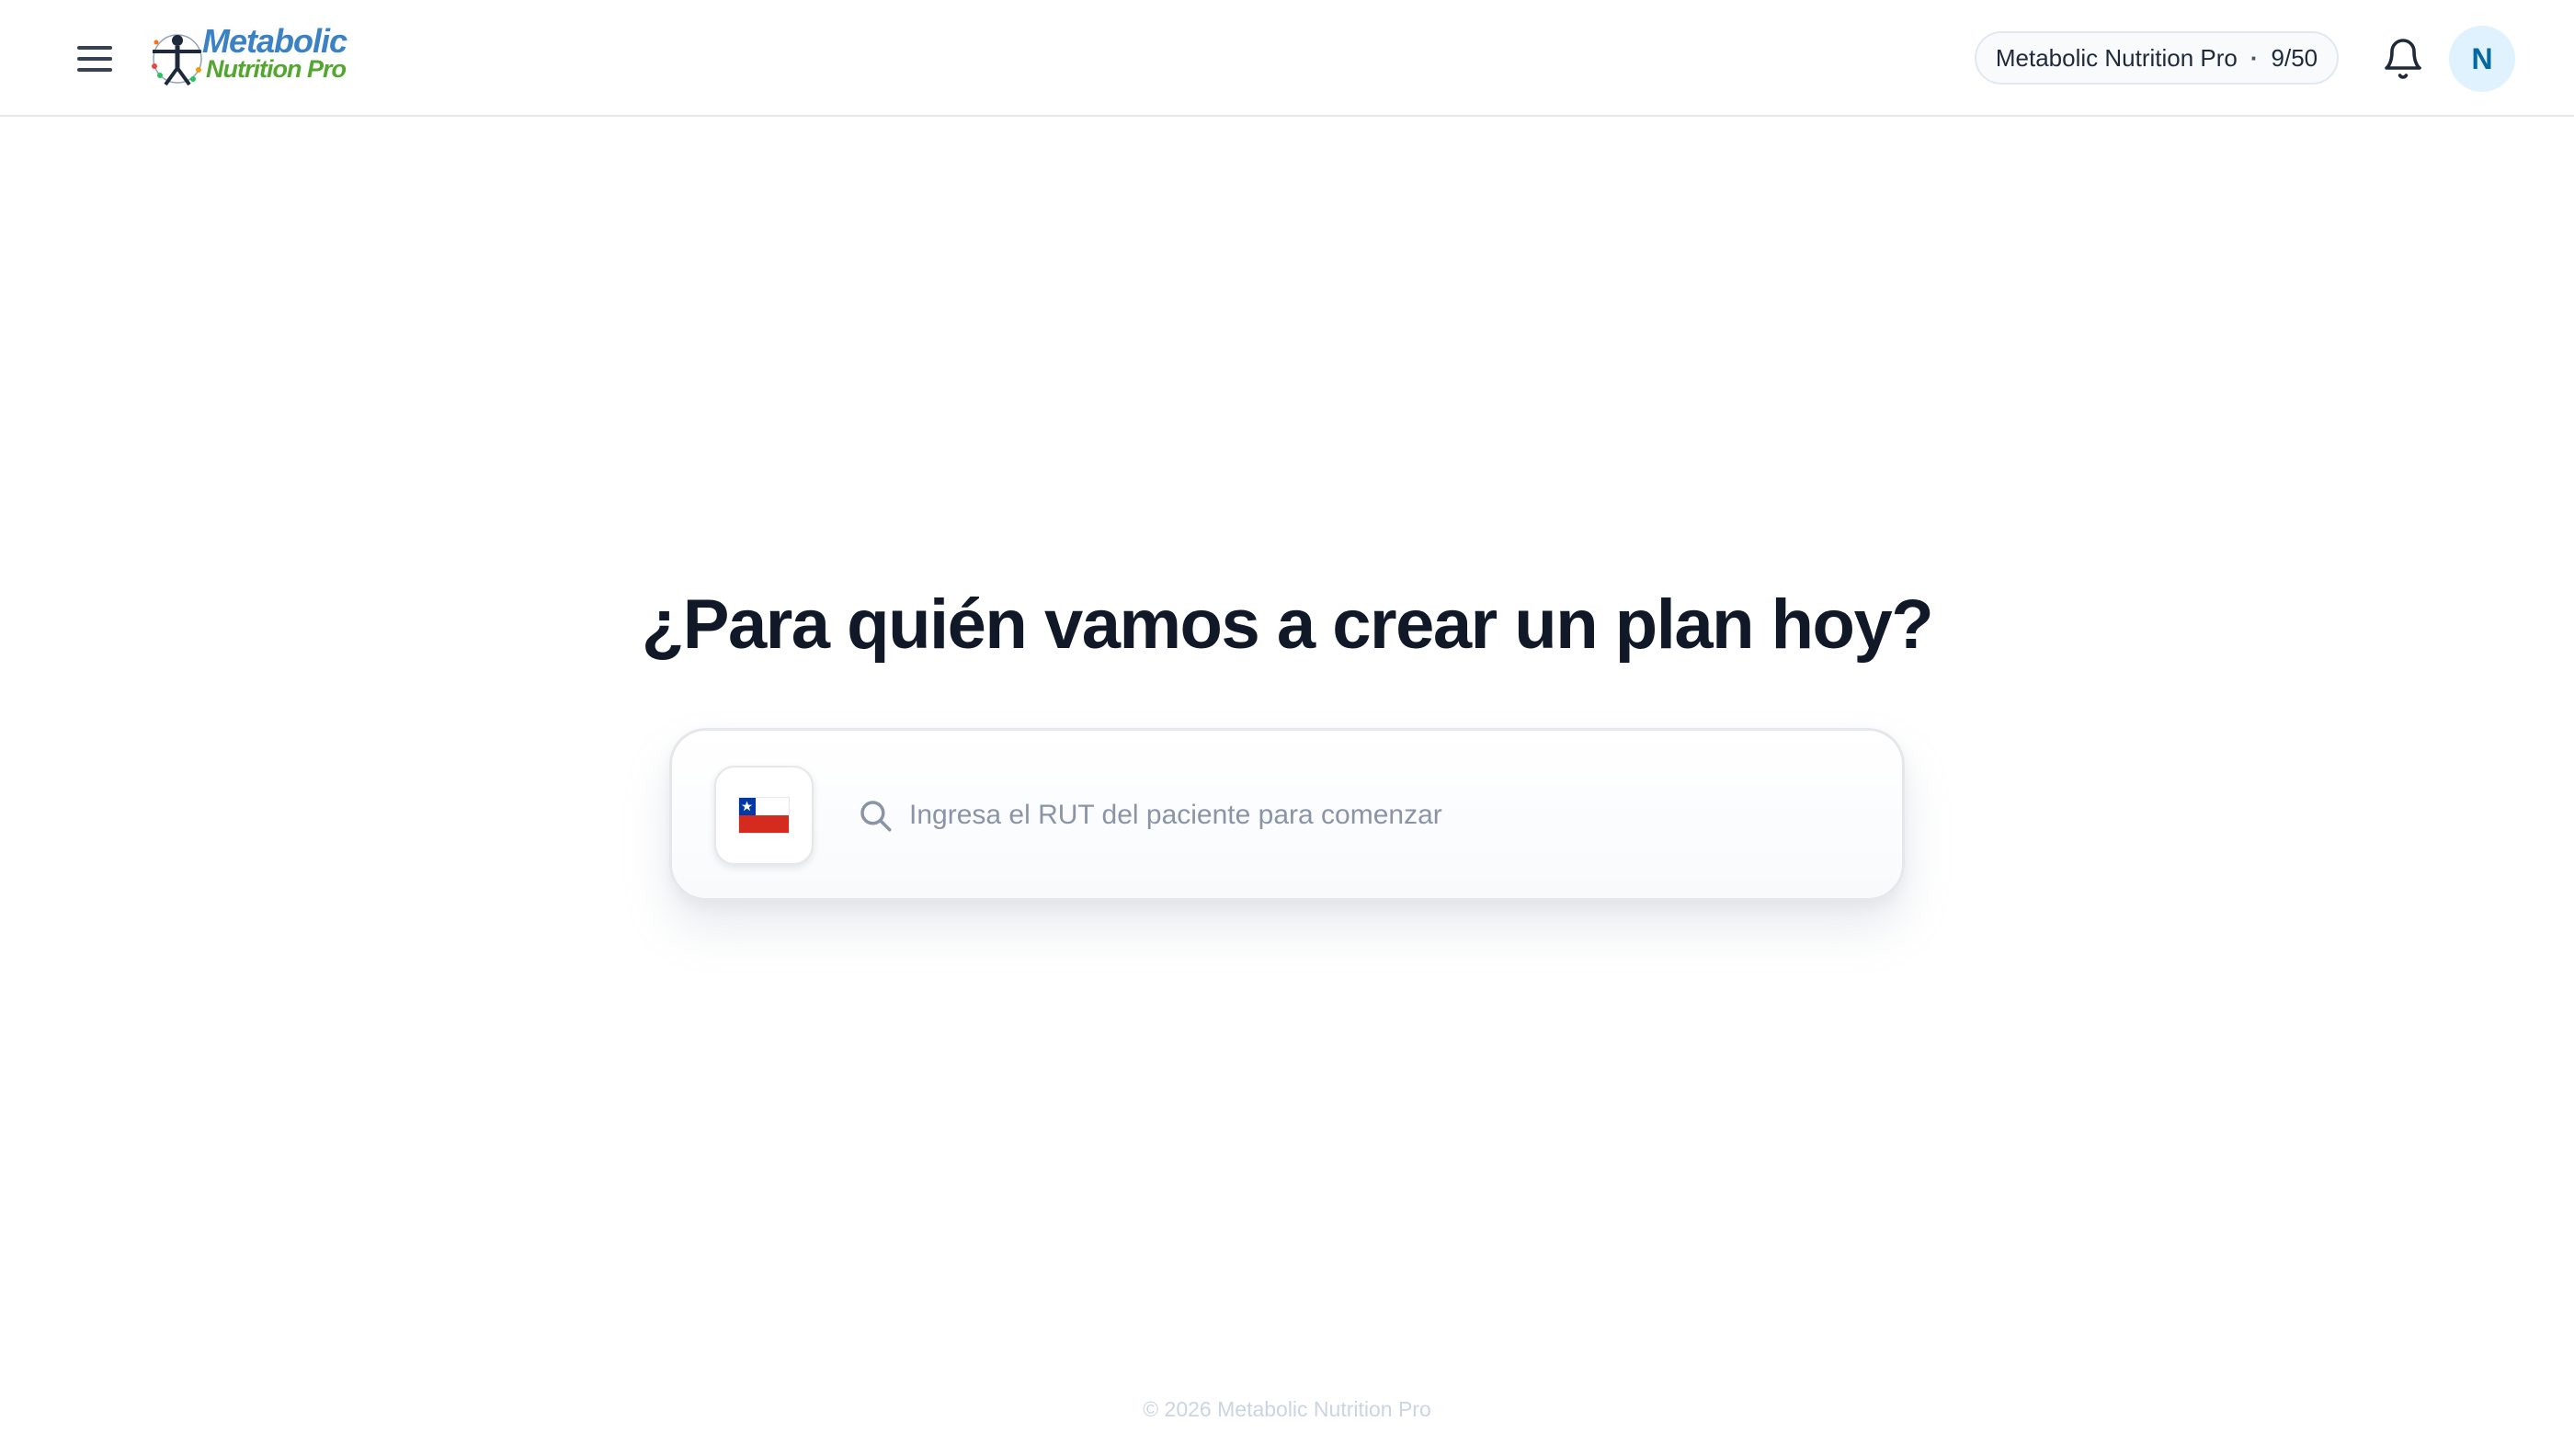 The width and height of the screenshot is (2574, 1456). What do you see at coordinates (96, 59) in the screenshot?
I see `hamburger-menu-icon` at bounding box center [96, 59].